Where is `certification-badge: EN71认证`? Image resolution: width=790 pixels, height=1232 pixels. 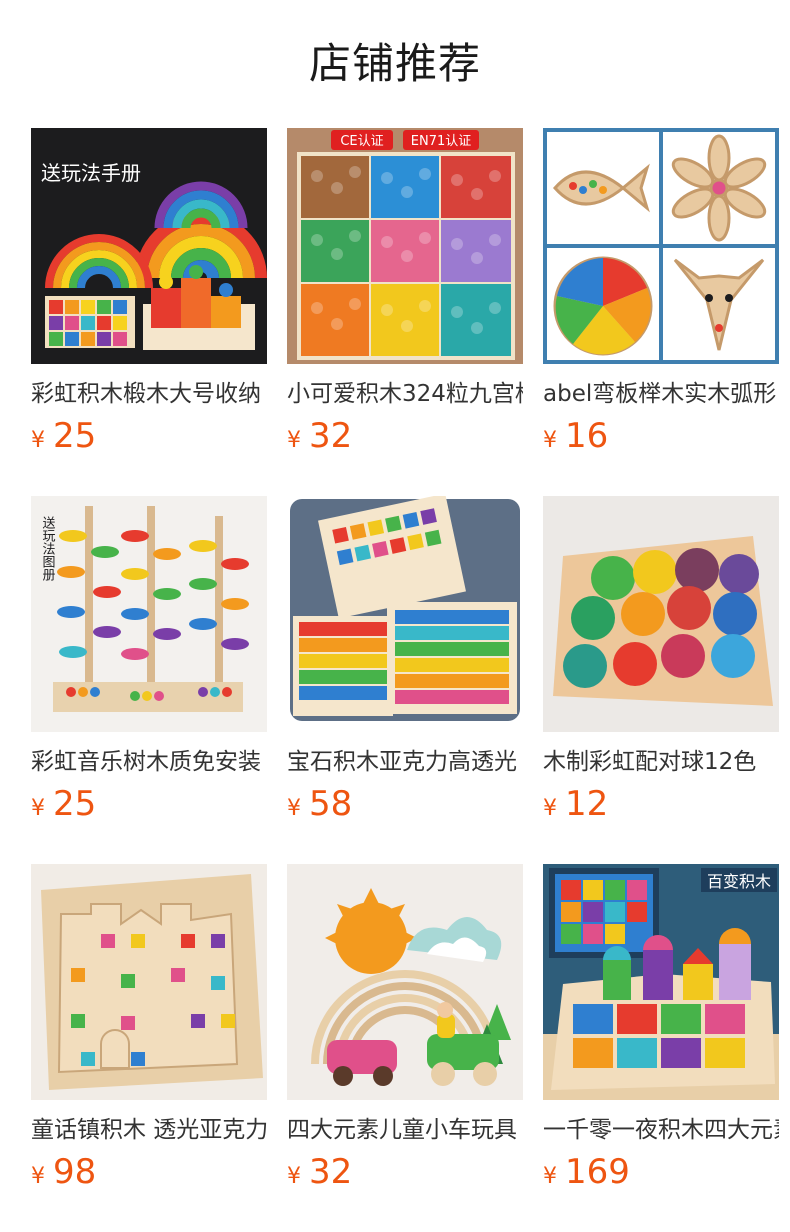
certification-badge: EN71认证 is located at coordinates (441, 141).